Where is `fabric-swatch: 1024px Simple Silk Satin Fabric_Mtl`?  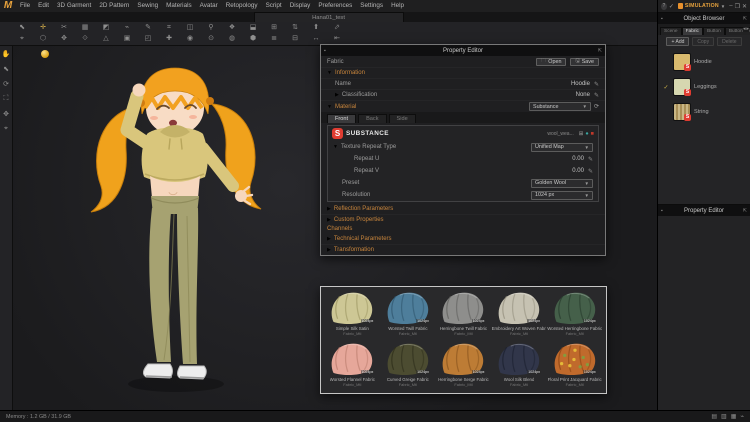 fabric-swatch: 1024px Simple Silk Satin Fabric_Mtl is located at coordinates (352, 315).